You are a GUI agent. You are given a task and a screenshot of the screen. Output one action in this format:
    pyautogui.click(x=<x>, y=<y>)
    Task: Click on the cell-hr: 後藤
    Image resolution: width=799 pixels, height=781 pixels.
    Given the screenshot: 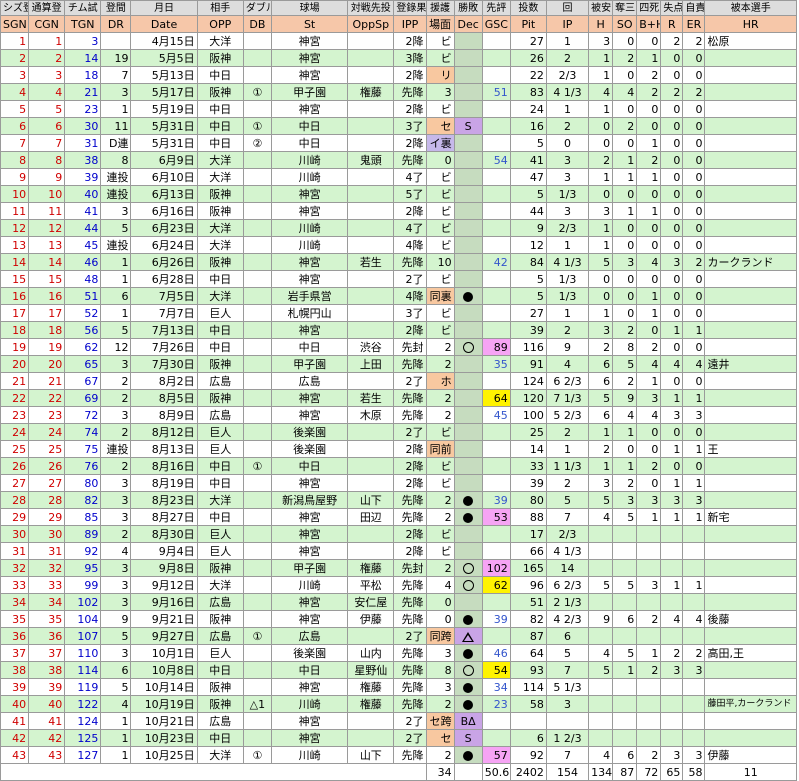 What is the action you would take?
    pyautogui.click(x=750, y=619)
    